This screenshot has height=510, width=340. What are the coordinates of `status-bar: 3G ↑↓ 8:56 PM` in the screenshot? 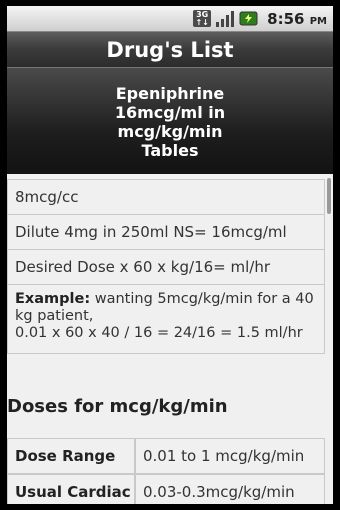 It's located at (170, 18).